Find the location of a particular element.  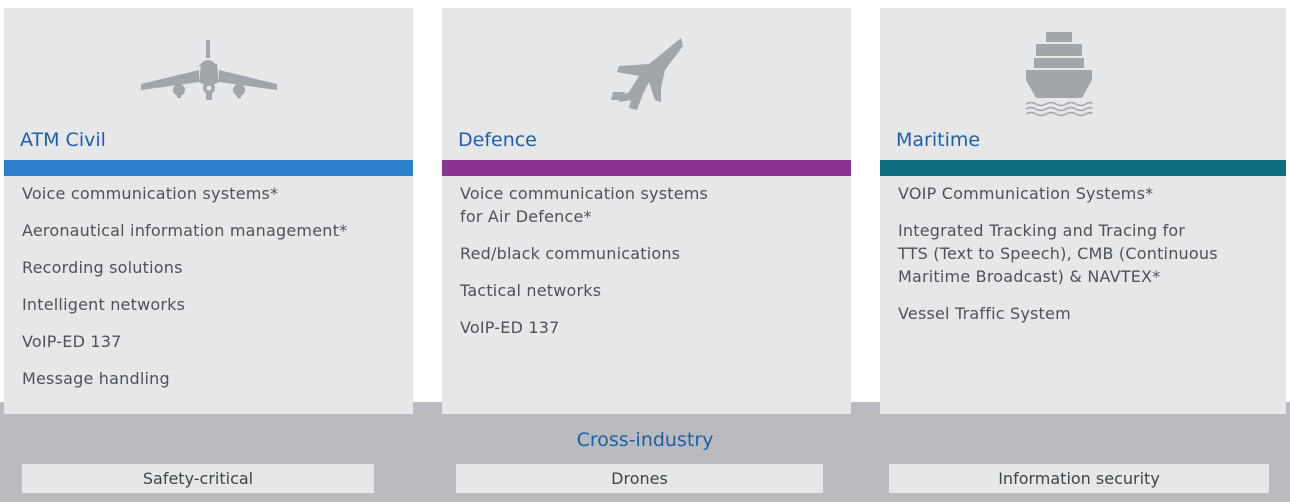

list-item: Red/black communications is located at coordinates (570, 253).